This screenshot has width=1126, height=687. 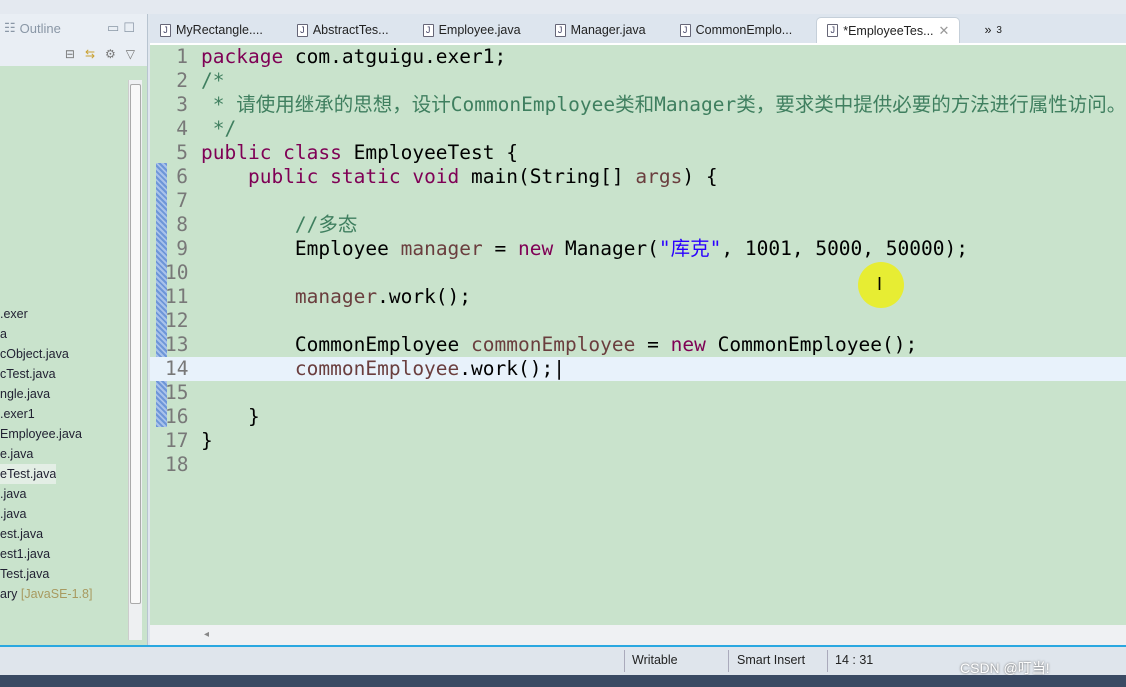 What do you see at coordinates (70, 54) in the screenshot?
I see `collapse-all-icon: ⊟` at bounding box center [70, 54].